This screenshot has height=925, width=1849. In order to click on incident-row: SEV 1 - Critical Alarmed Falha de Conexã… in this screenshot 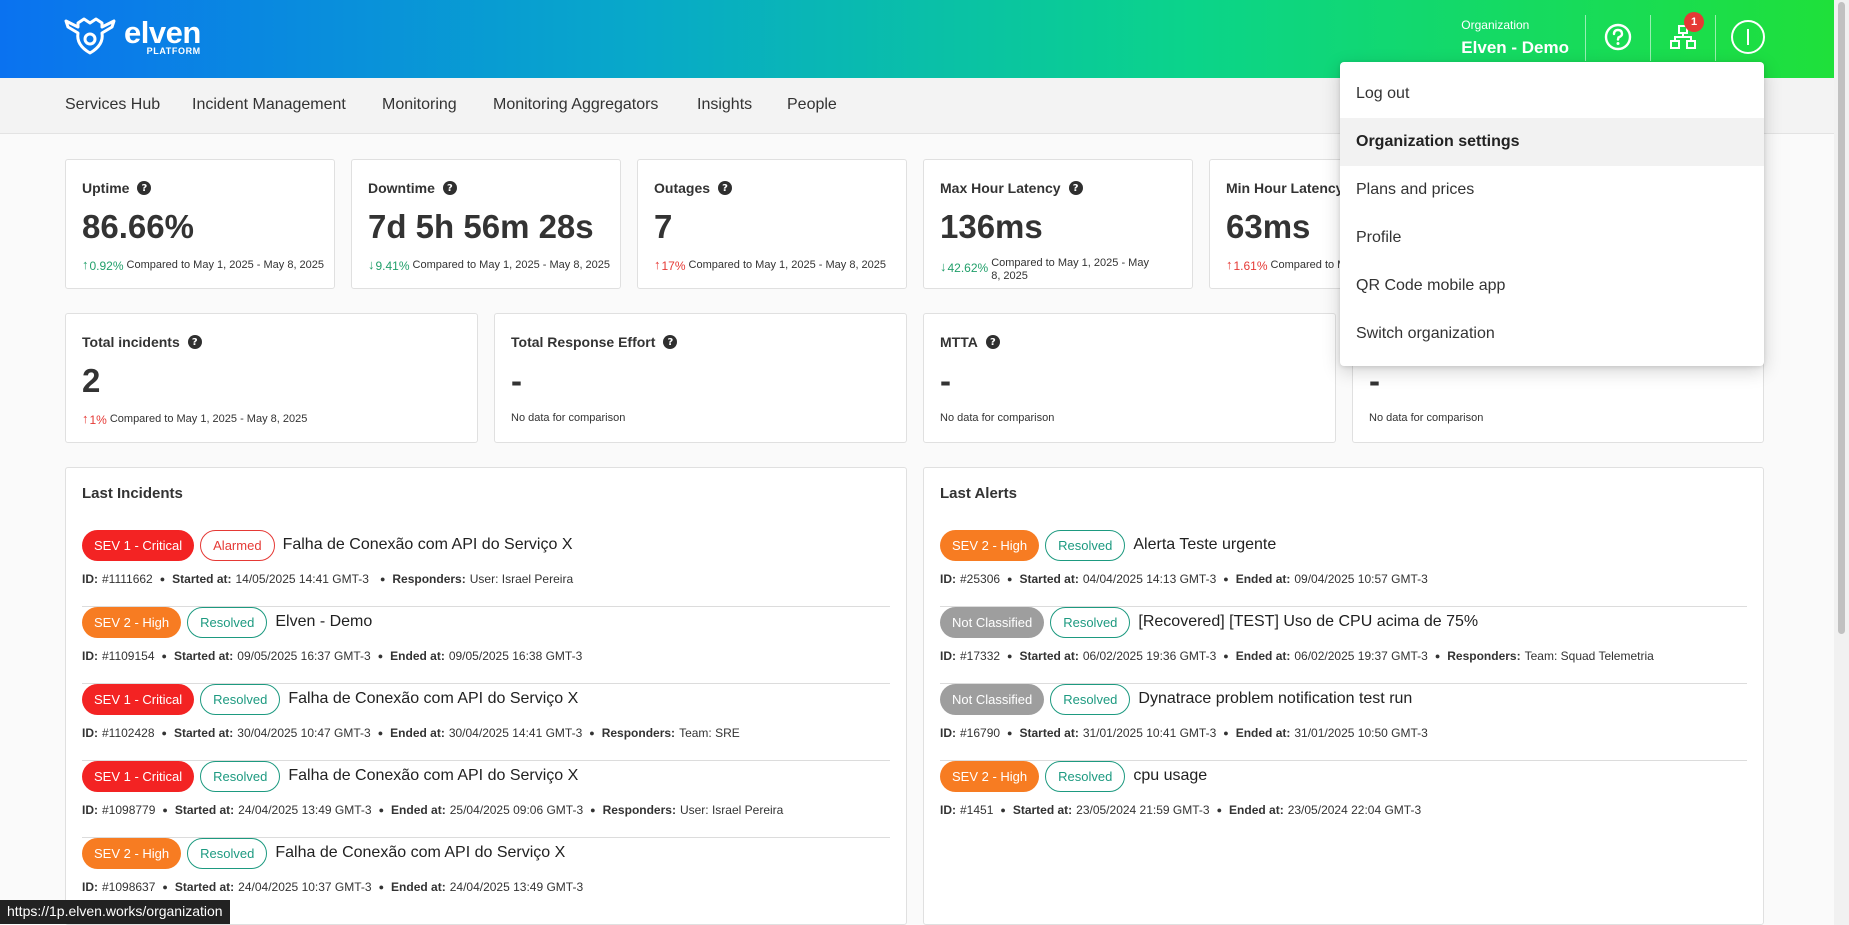, I will do `click(486, 568)`.